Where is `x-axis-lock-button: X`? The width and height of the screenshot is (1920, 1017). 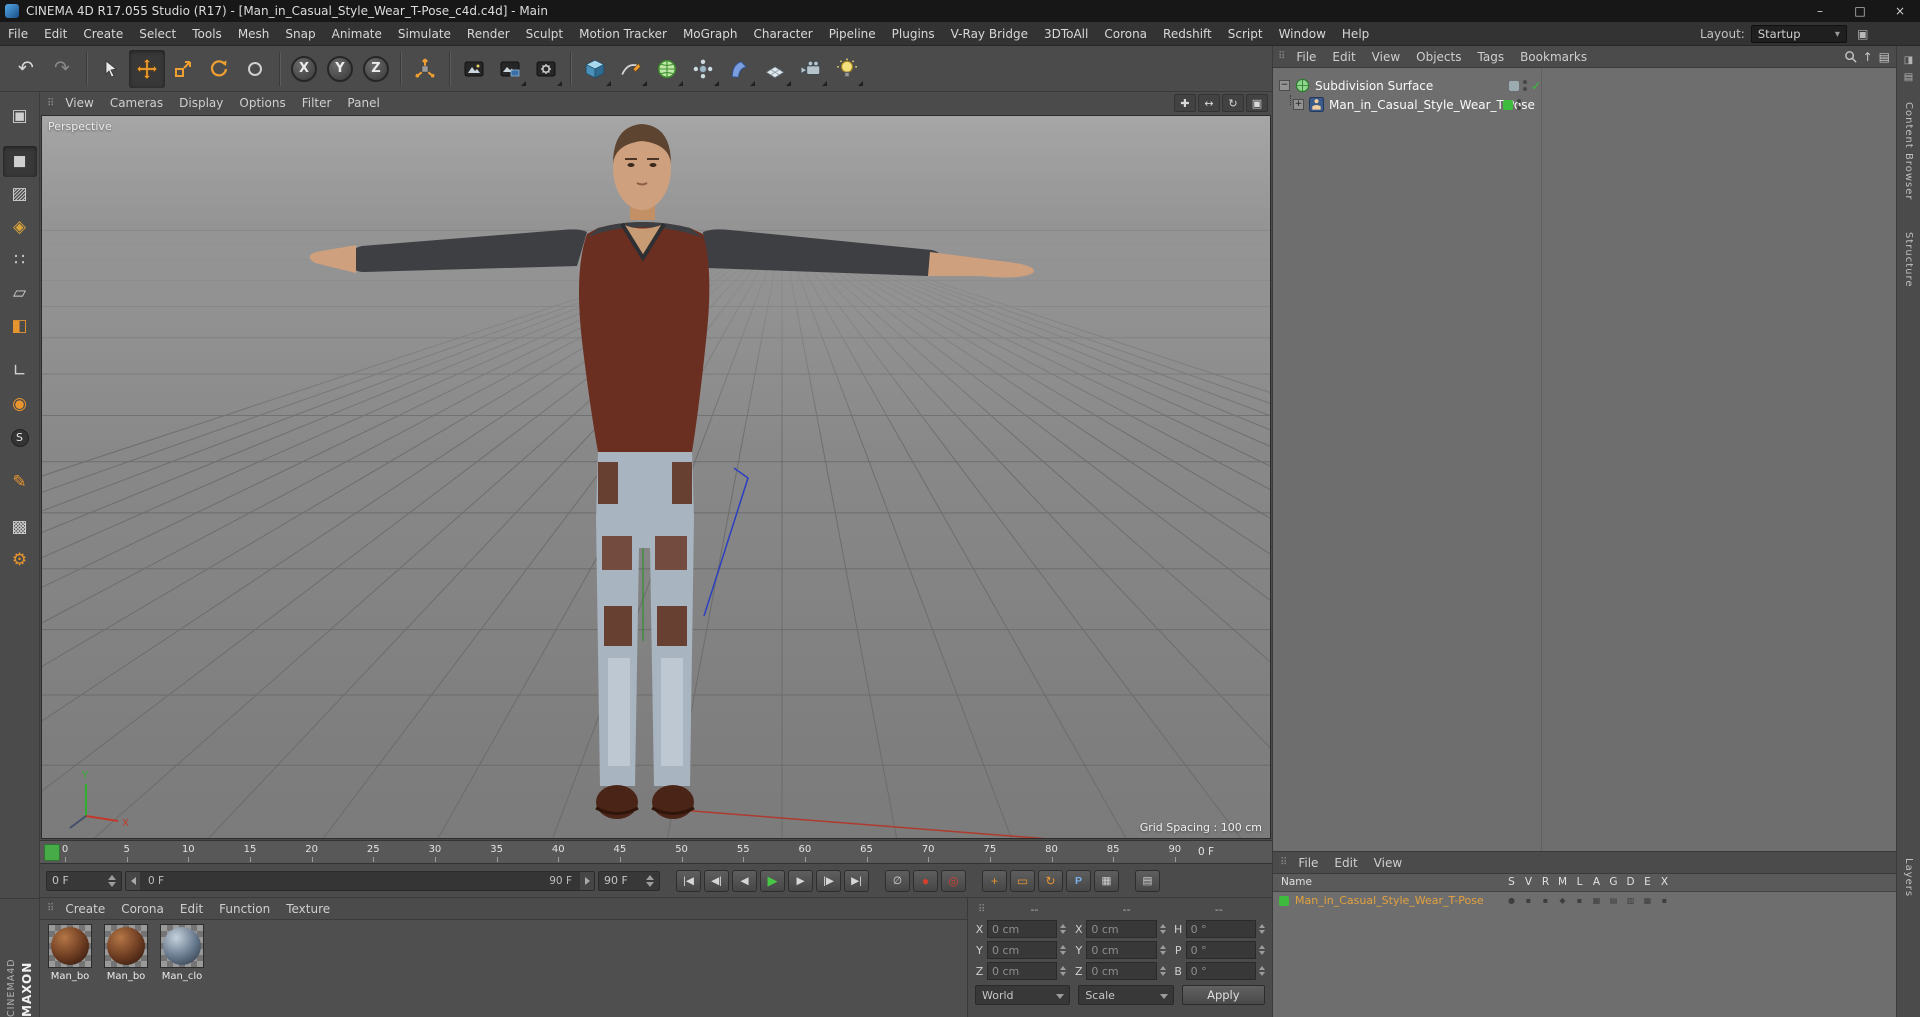 x-axis-lock-button: X is located at coordinates (304, 69).